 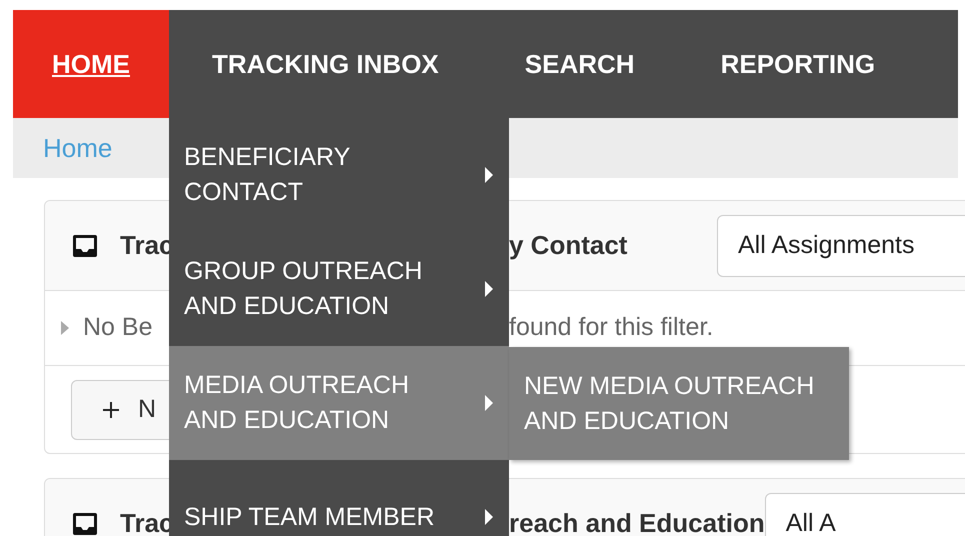 I want to click on plus-icon, so click(x=111, y=409).